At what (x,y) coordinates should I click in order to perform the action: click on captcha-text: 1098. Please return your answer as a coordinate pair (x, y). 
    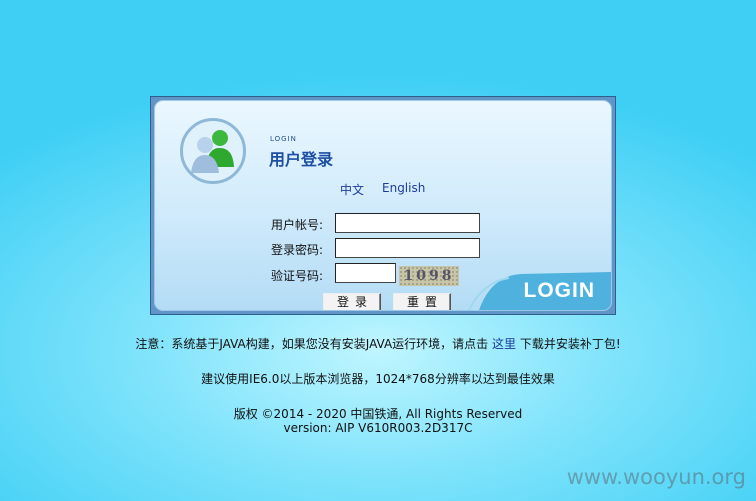
    Looking at the image, I should click on (429, 276).